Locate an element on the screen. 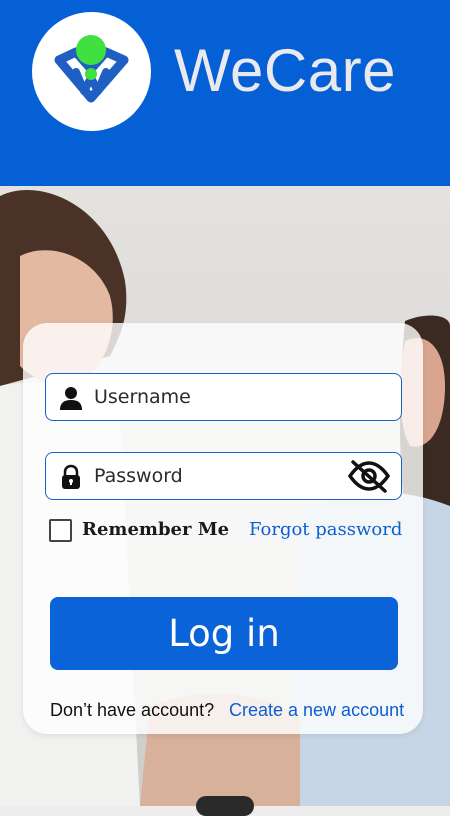 The width and height of the screenshot is (450, 816). logo is located at coordinates (91, 71).